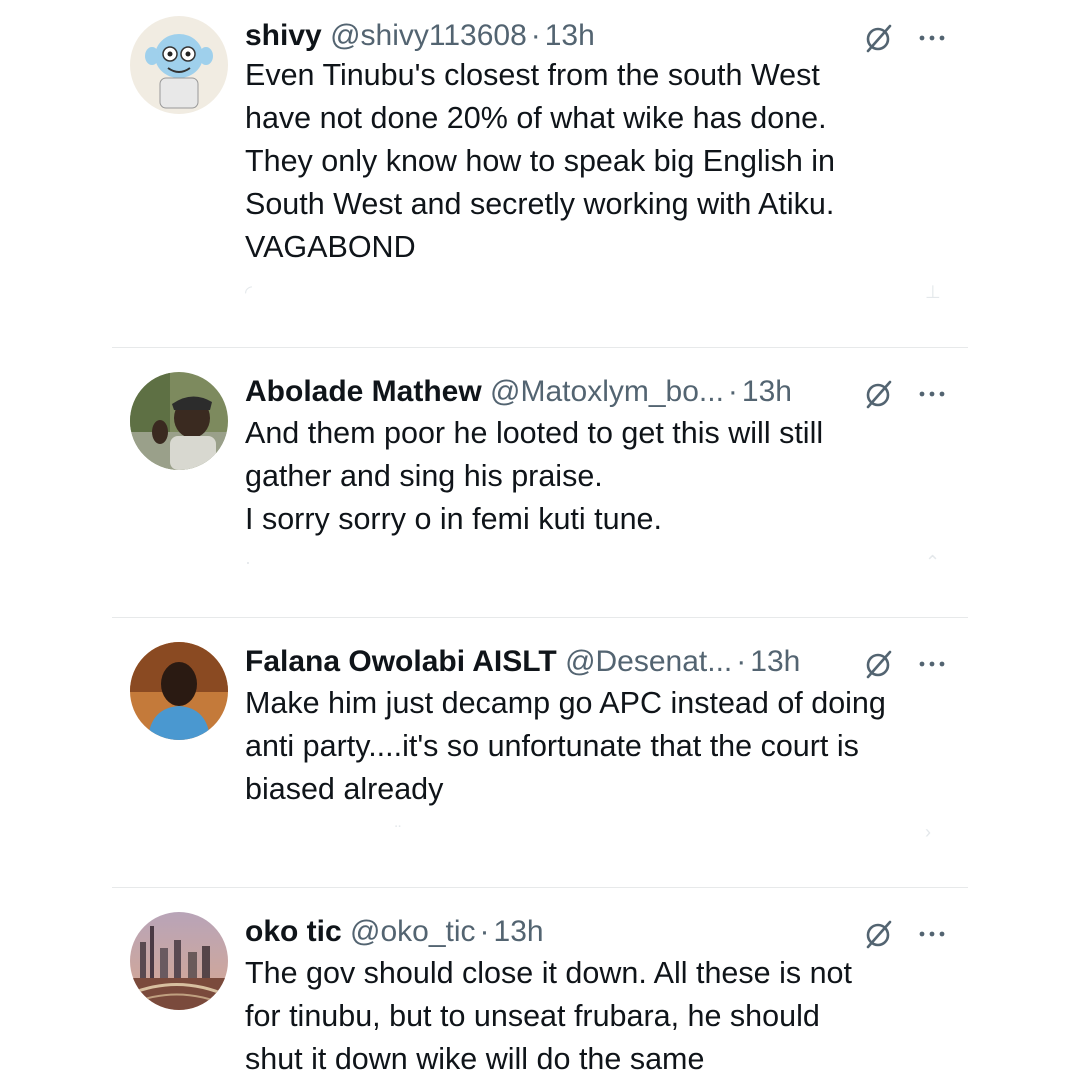  I want to click on tweet-header: Abolade Mathew @Matoxlym_bo... · 13h, so click(518, 392).